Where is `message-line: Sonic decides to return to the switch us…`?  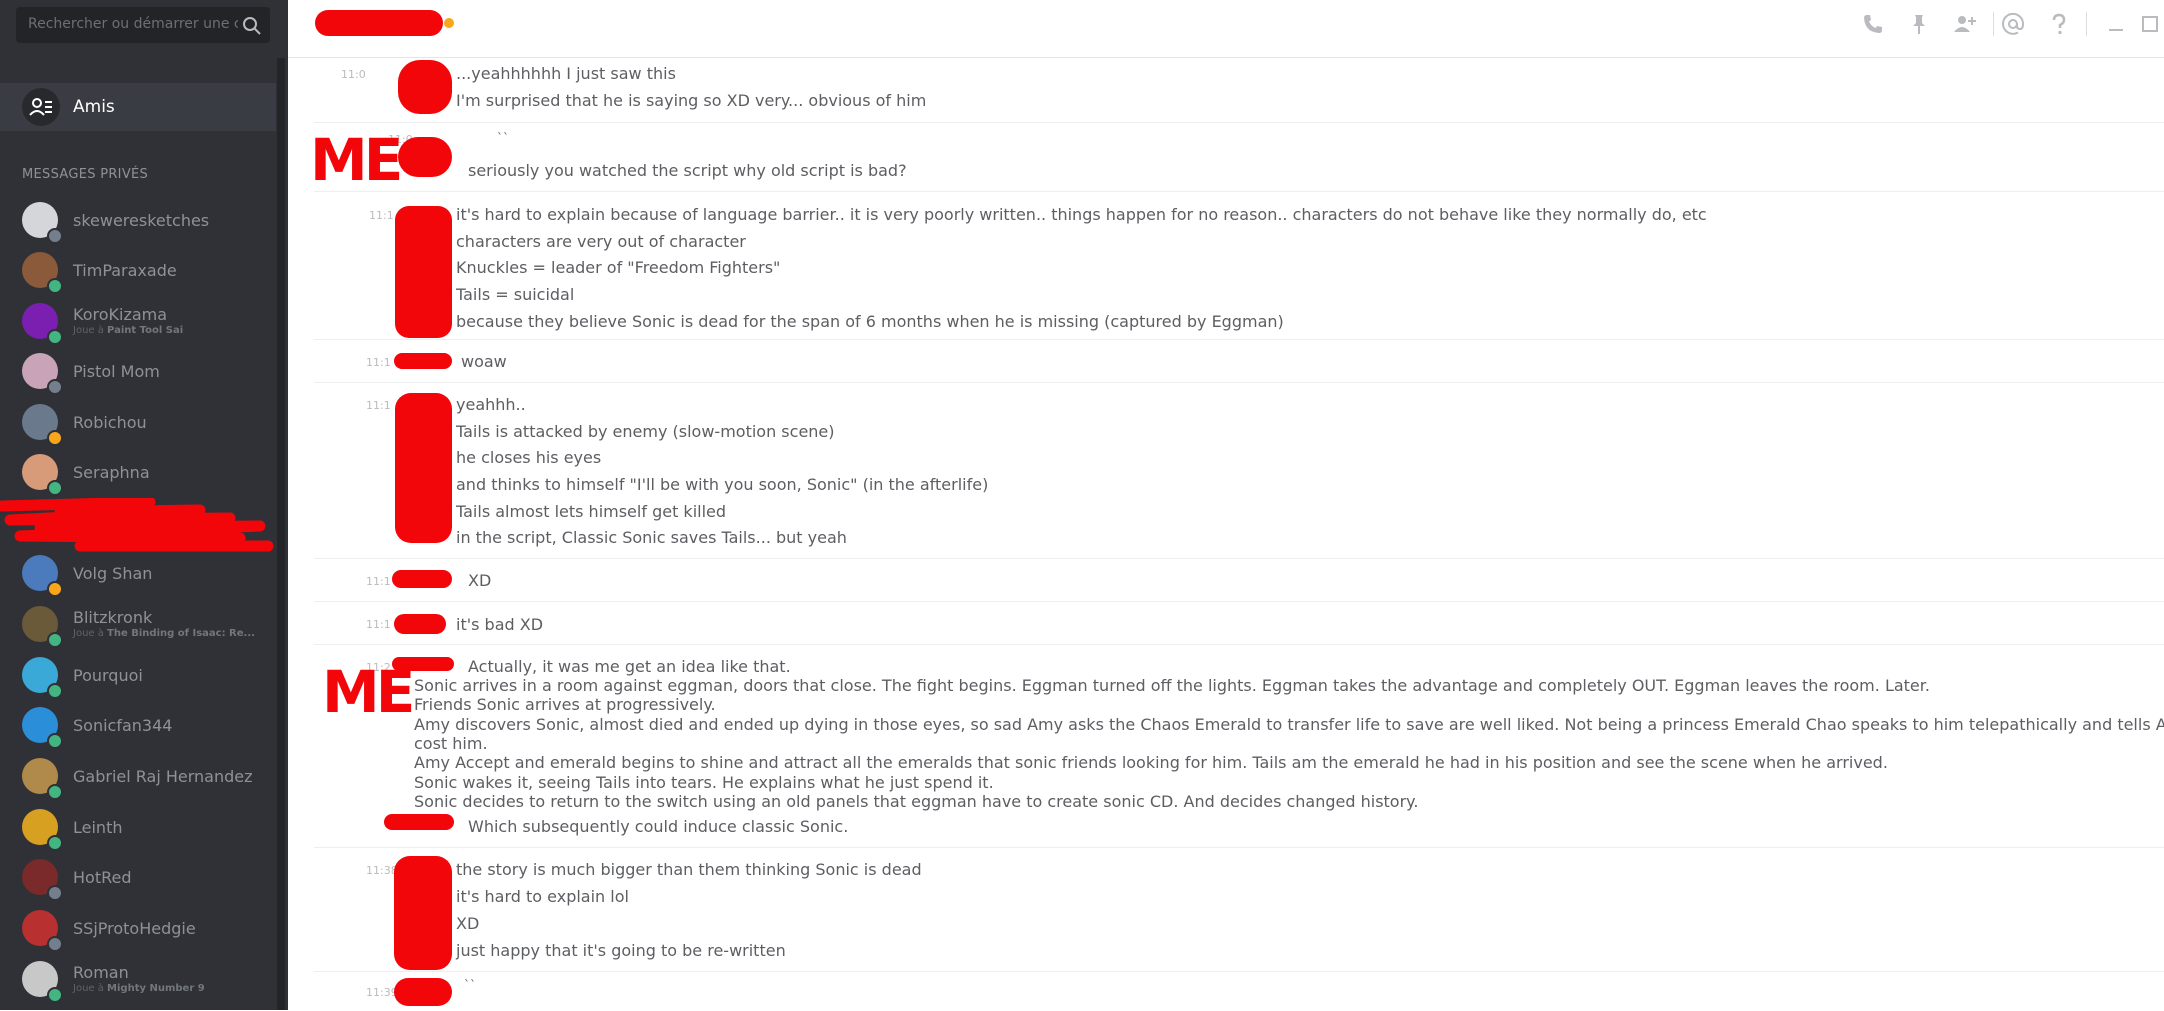
message-line: Sonic decides to return to the switch us… is located at coordinates (916, 801).